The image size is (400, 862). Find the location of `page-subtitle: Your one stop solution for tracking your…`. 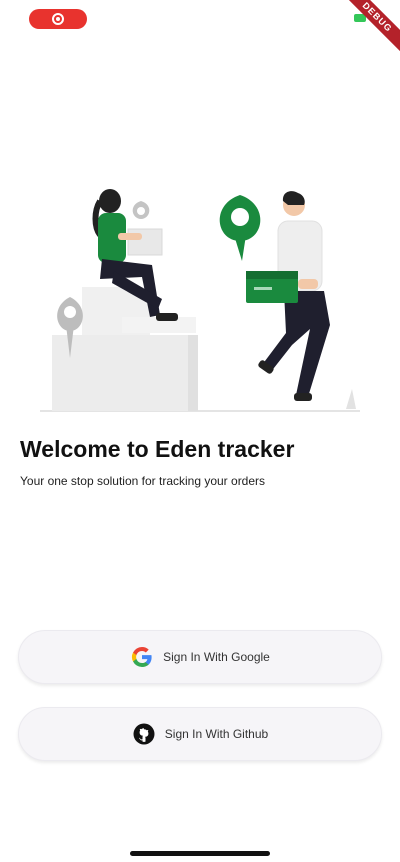

page-subtitle: Your one stop solution for tracking your… is located at coordinates (143, 481).